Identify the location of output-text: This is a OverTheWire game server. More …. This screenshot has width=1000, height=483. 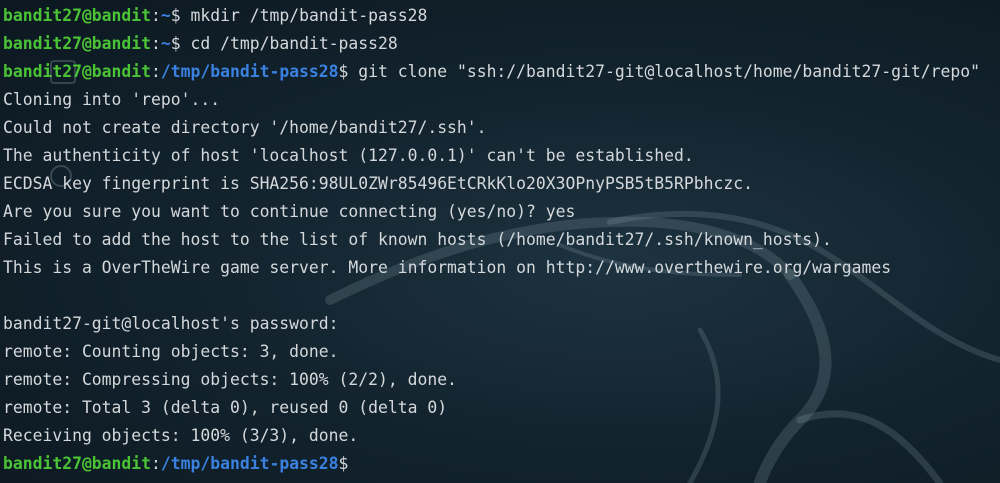
(447, 267).